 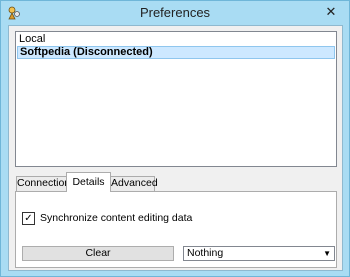 What do you see at coordinates (176, 39) in the screenshot?
I see `list-item: Local` at bounding box center [176, 39].